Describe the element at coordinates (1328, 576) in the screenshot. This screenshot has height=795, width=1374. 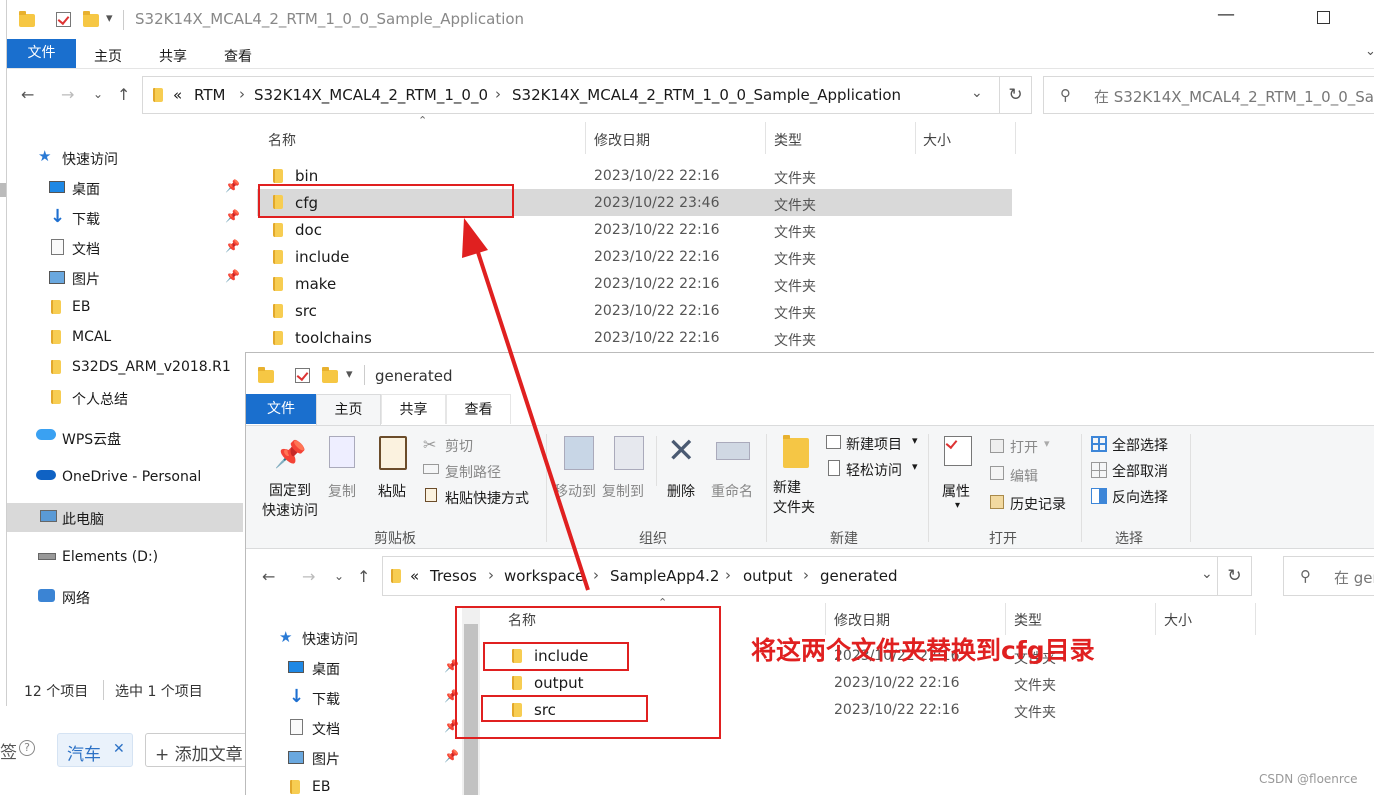
I see `search-box: ⚲ 在 gen` at that location.